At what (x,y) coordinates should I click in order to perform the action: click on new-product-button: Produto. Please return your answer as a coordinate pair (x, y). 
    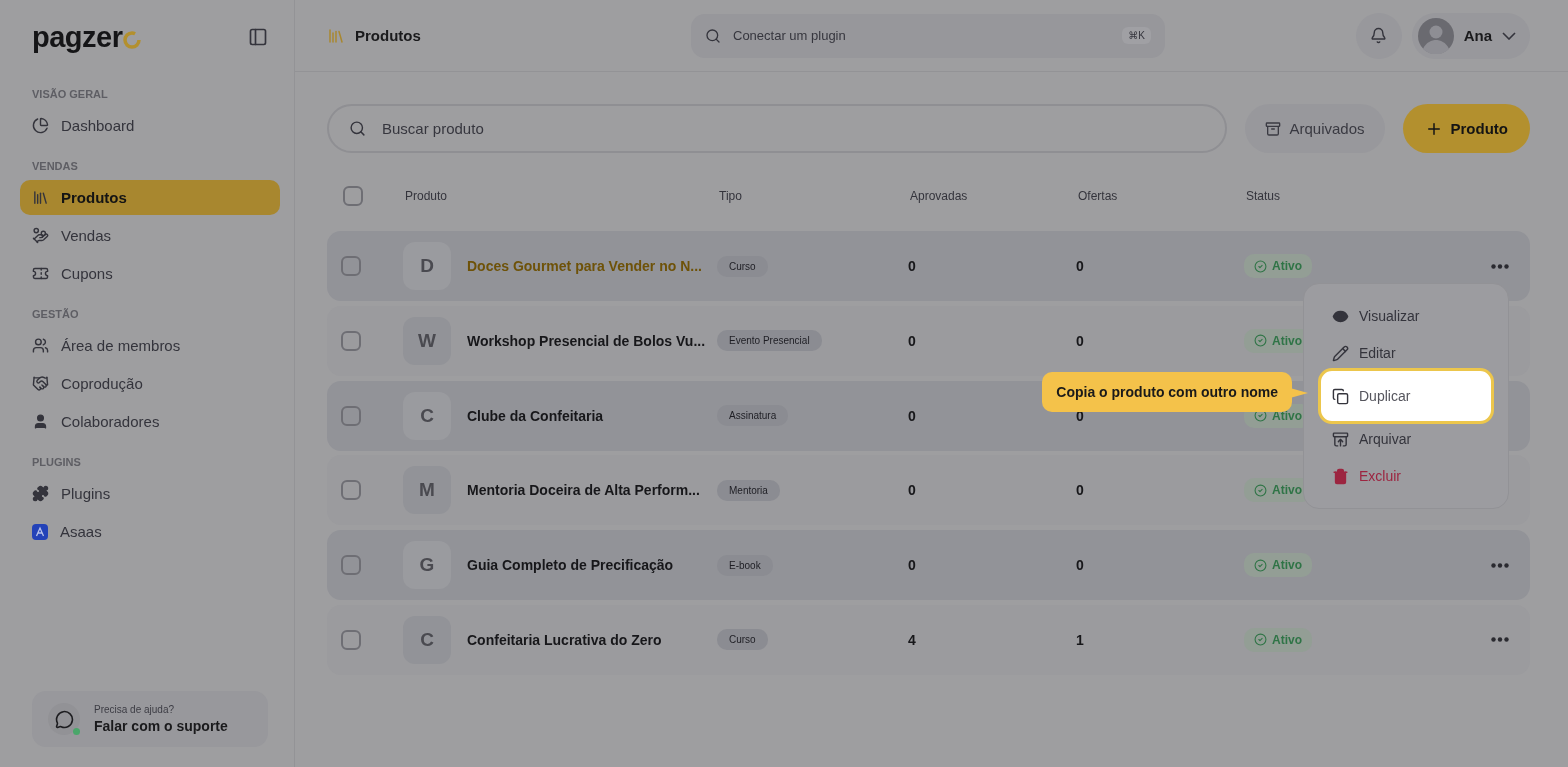
    Looking at the image, I should click on (1466, 128).